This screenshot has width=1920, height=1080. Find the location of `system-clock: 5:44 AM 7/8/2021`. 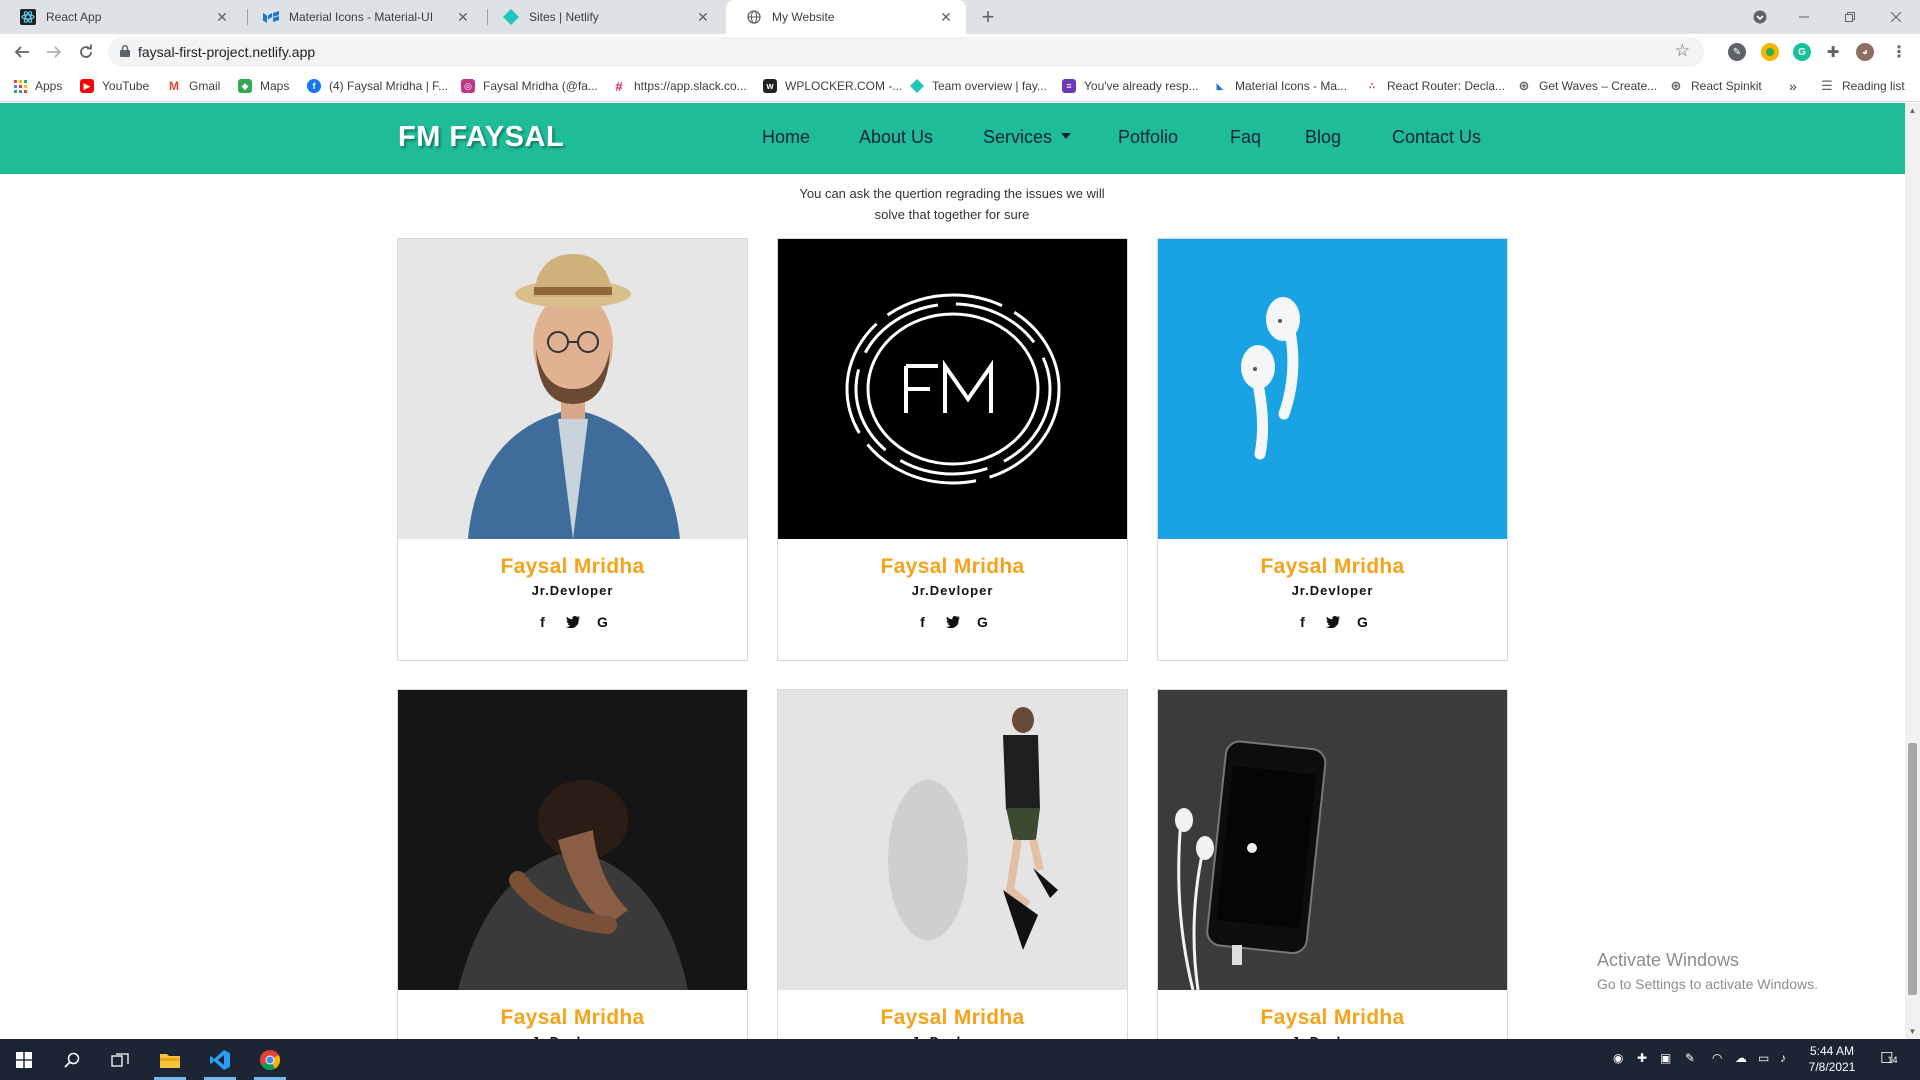

system-clock: 5:44 AM 7/8/2021 is located at coordinates (1832, 1059).